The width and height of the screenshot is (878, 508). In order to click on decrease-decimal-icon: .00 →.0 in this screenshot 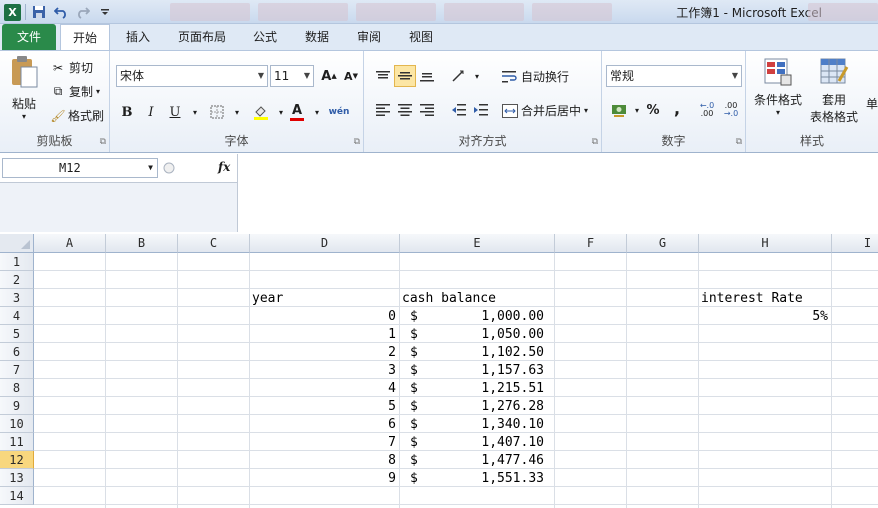, I will do `click(731, 110)`.